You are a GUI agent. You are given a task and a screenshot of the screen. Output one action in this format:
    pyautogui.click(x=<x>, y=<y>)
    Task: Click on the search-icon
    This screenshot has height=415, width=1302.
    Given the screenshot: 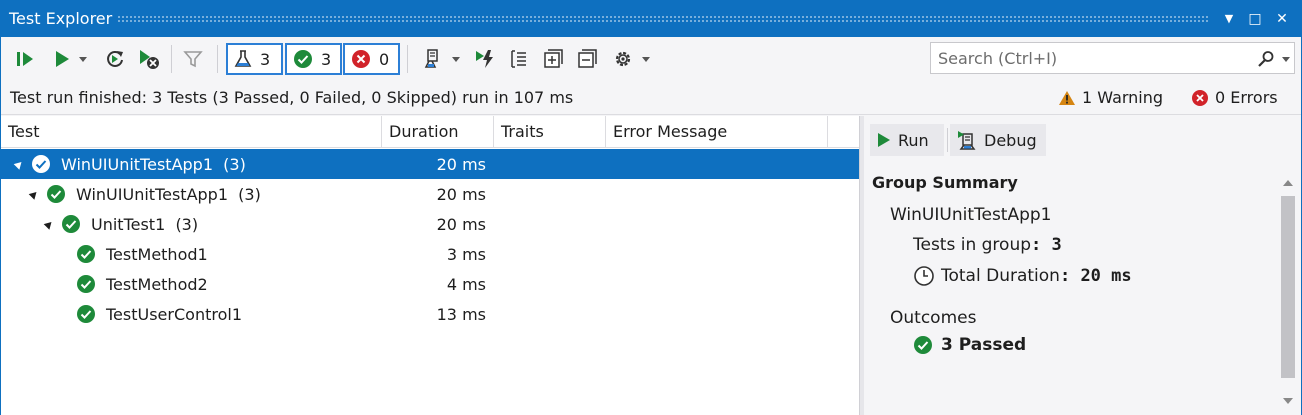 What is the action you would take?
    pyautogui.click(x=1266, y=59)
    